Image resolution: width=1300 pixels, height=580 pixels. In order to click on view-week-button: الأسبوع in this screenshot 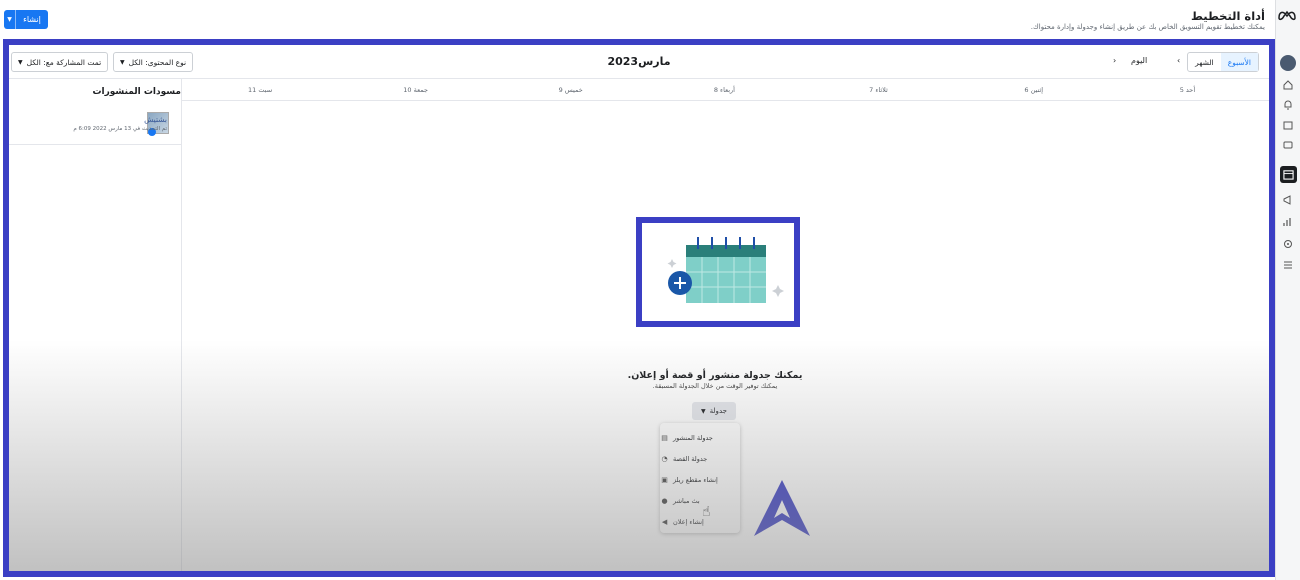, I will do `click(1239, 62)`.